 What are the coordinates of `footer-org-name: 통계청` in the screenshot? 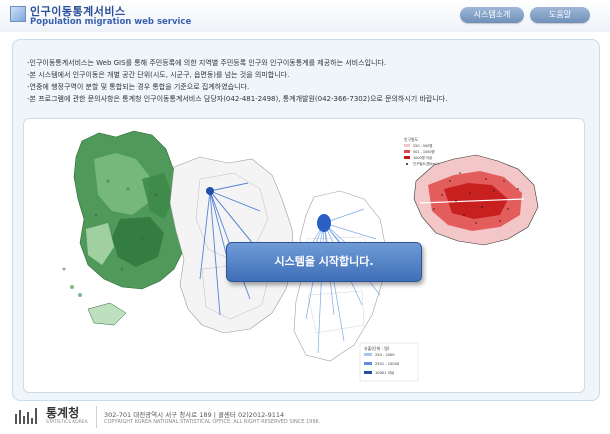 It's located at (63, 413).